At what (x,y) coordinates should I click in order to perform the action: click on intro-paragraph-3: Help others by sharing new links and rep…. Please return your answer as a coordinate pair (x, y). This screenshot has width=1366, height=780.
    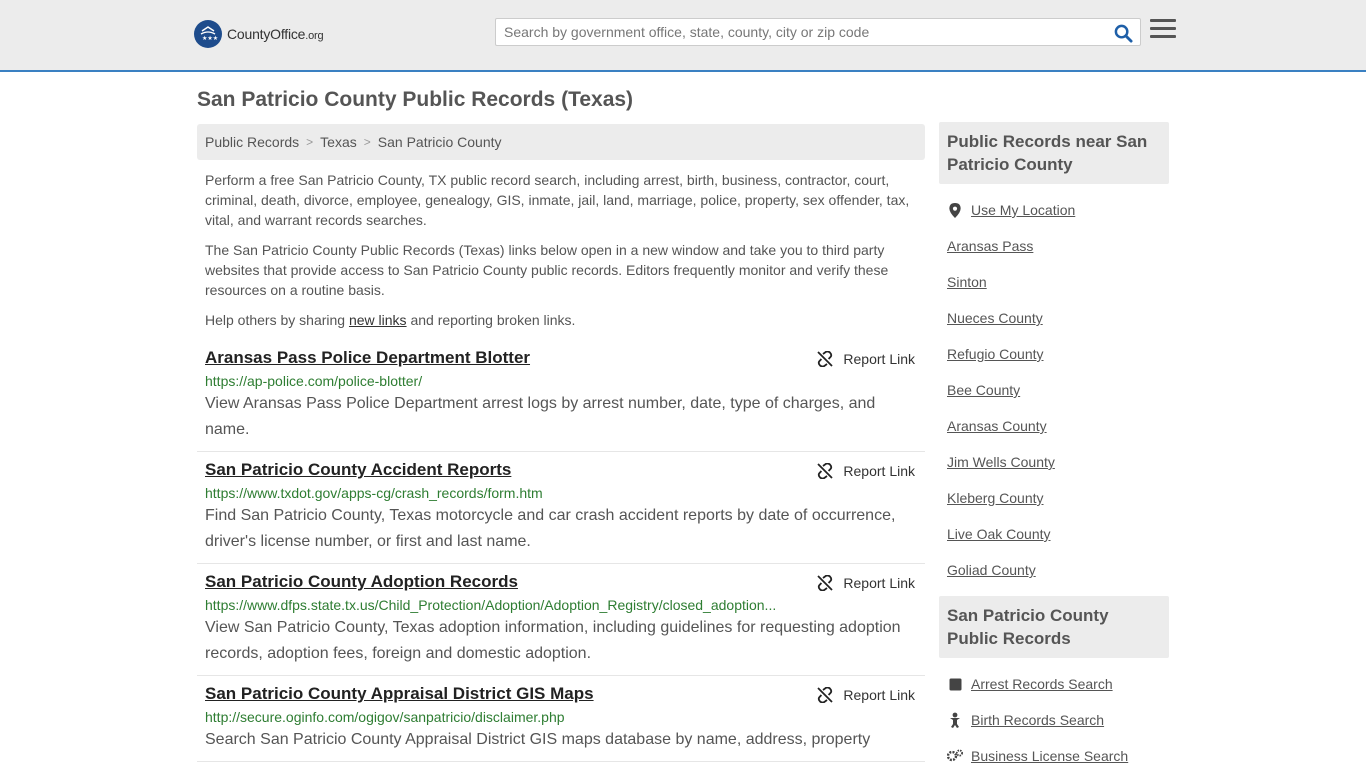
    Looking at the image, I should click on (561, 320).